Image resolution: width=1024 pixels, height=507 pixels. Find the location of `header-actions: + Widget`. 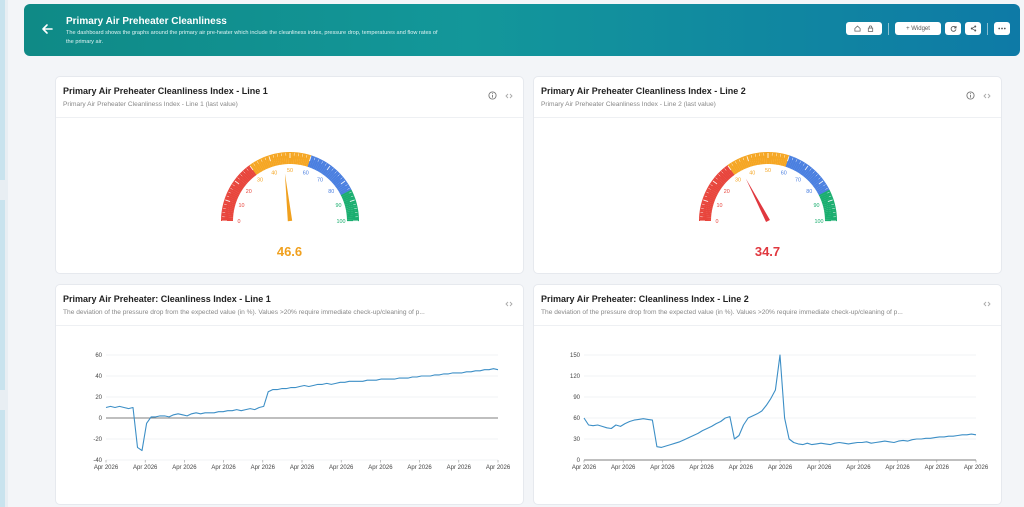

header-actions: + Widget is located at coordinates (928, 28).